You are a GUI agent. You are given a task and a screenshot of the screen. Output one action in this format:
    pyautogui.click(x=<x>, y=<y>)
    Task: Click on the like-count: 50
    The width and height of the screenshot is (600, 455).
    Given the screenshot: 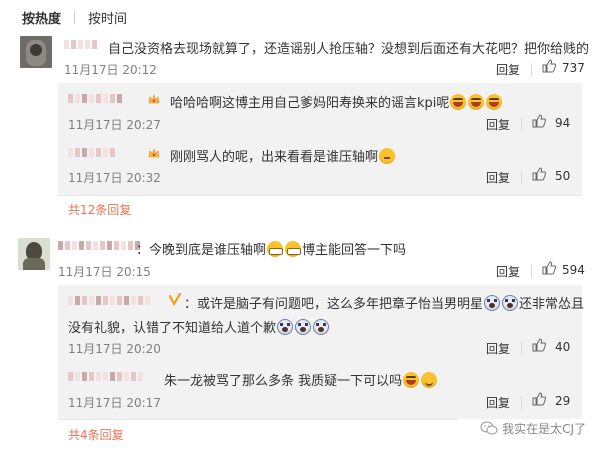 What is the action you would take?
    pyautogui.click(x=563, y=176)
    